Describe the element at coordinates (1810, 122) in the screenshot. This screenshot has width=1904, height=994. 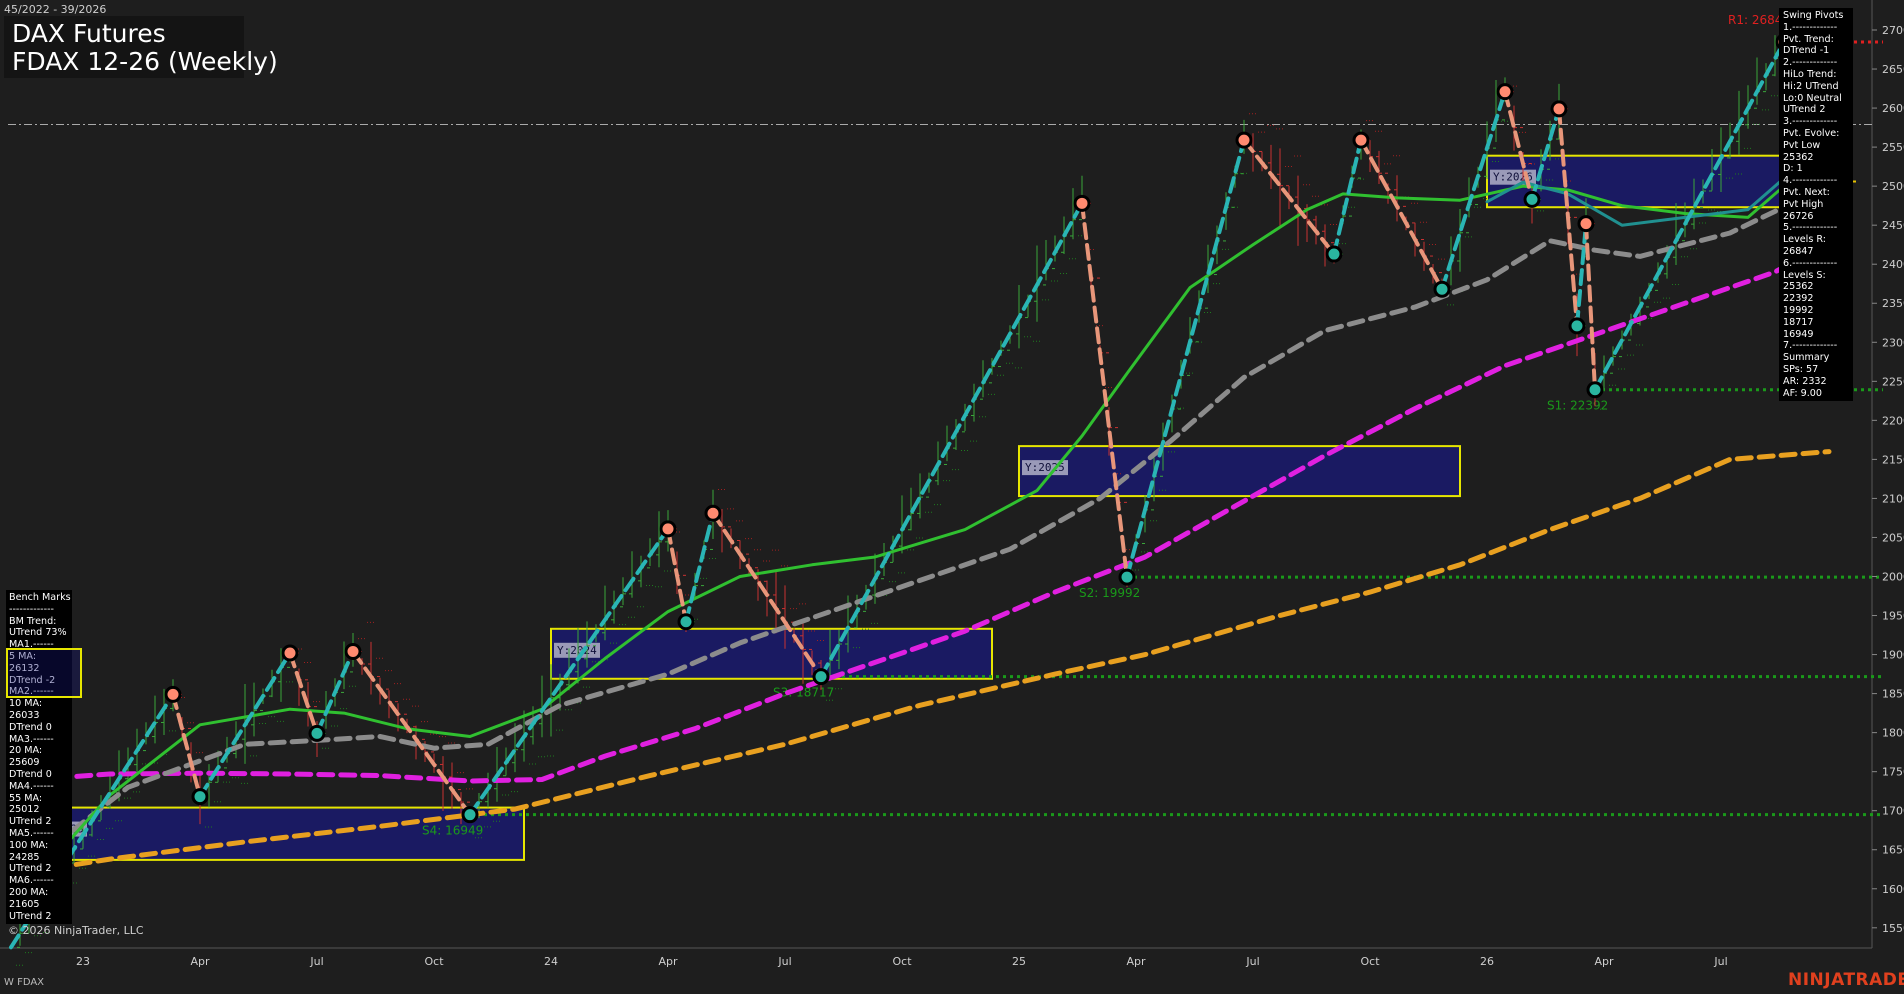
I see `panel-line: 3.-------------` at that location.